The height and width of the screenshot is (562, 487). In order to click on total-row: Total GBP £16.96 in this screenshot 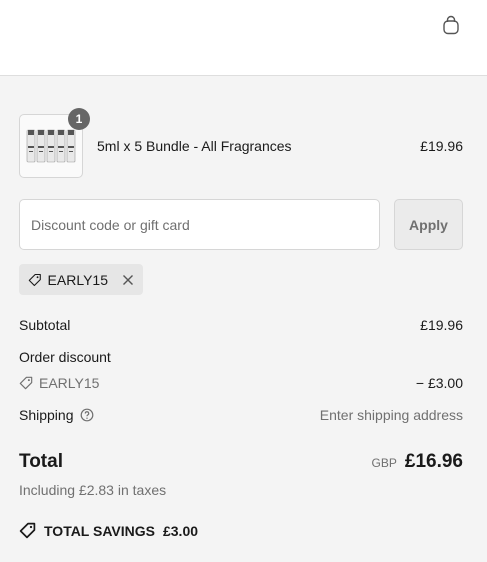, I will do `click(241, 462)`.